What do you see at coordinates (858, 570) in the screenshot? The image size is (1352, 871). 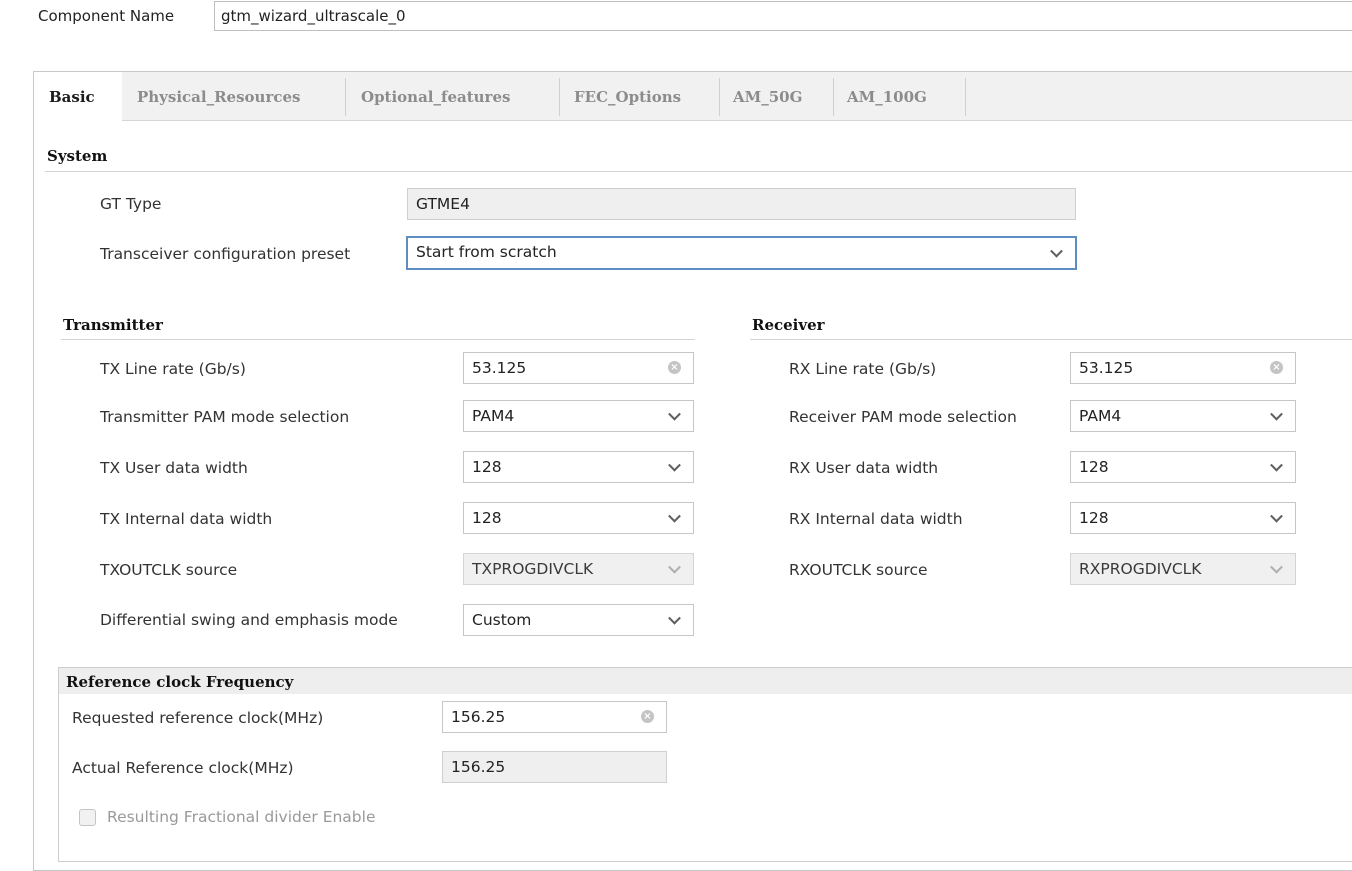 I see `rxoutclk-label: RXOUTCLK source` at bounding box center [858, 570].